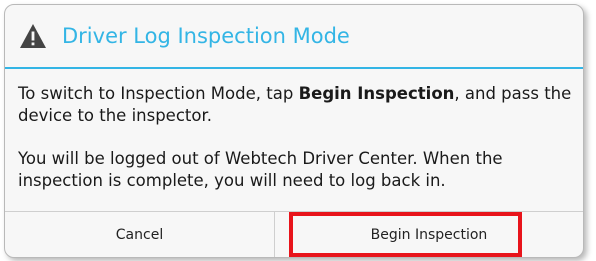 Image resolution: width=596 pixels, height=261 pixels. Describe the element at coordinates (206, 36) in the screenshot. I see `dialog-title: Driver Log Inspection Mode` at that location.